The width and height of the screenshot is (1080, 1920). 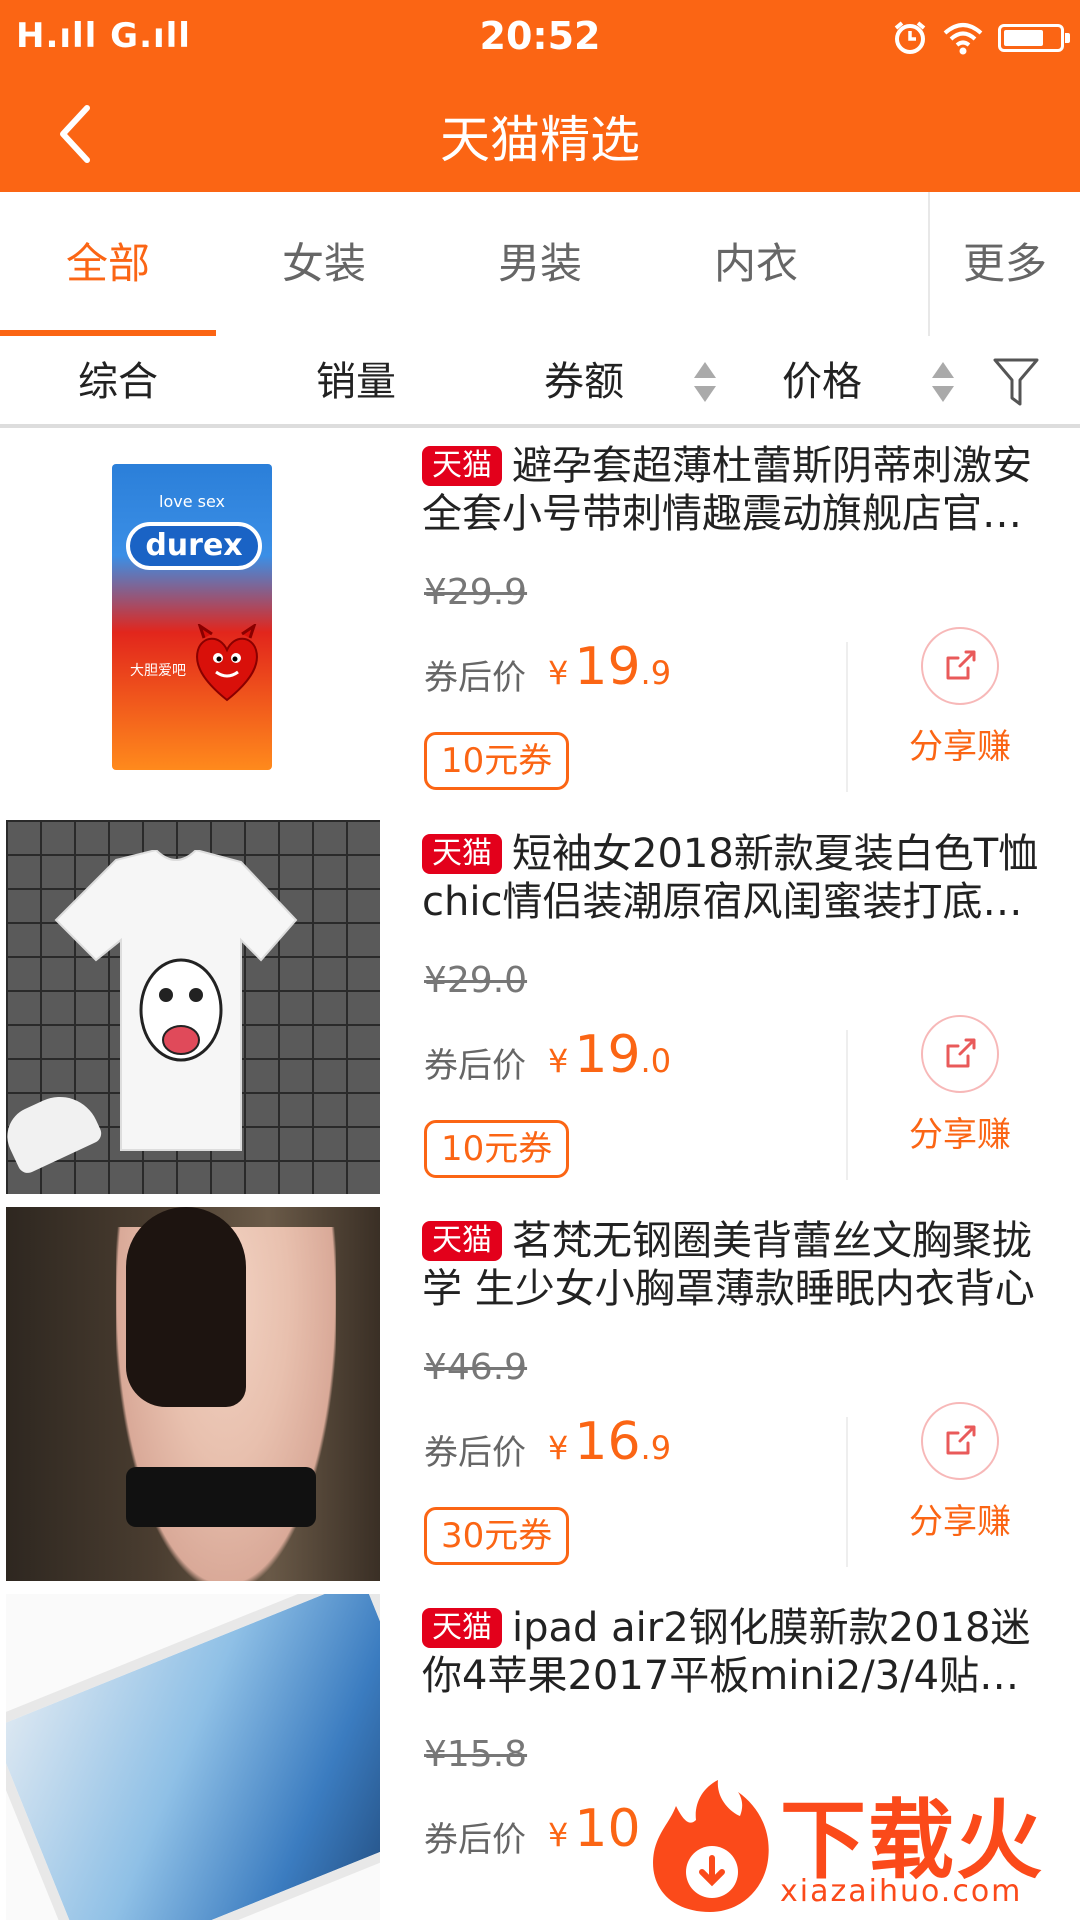 What do you see at coordinates (476, 1754) in the screenshot?
I see `original-price: ¥15.8` at bounding box center [476, 1754].